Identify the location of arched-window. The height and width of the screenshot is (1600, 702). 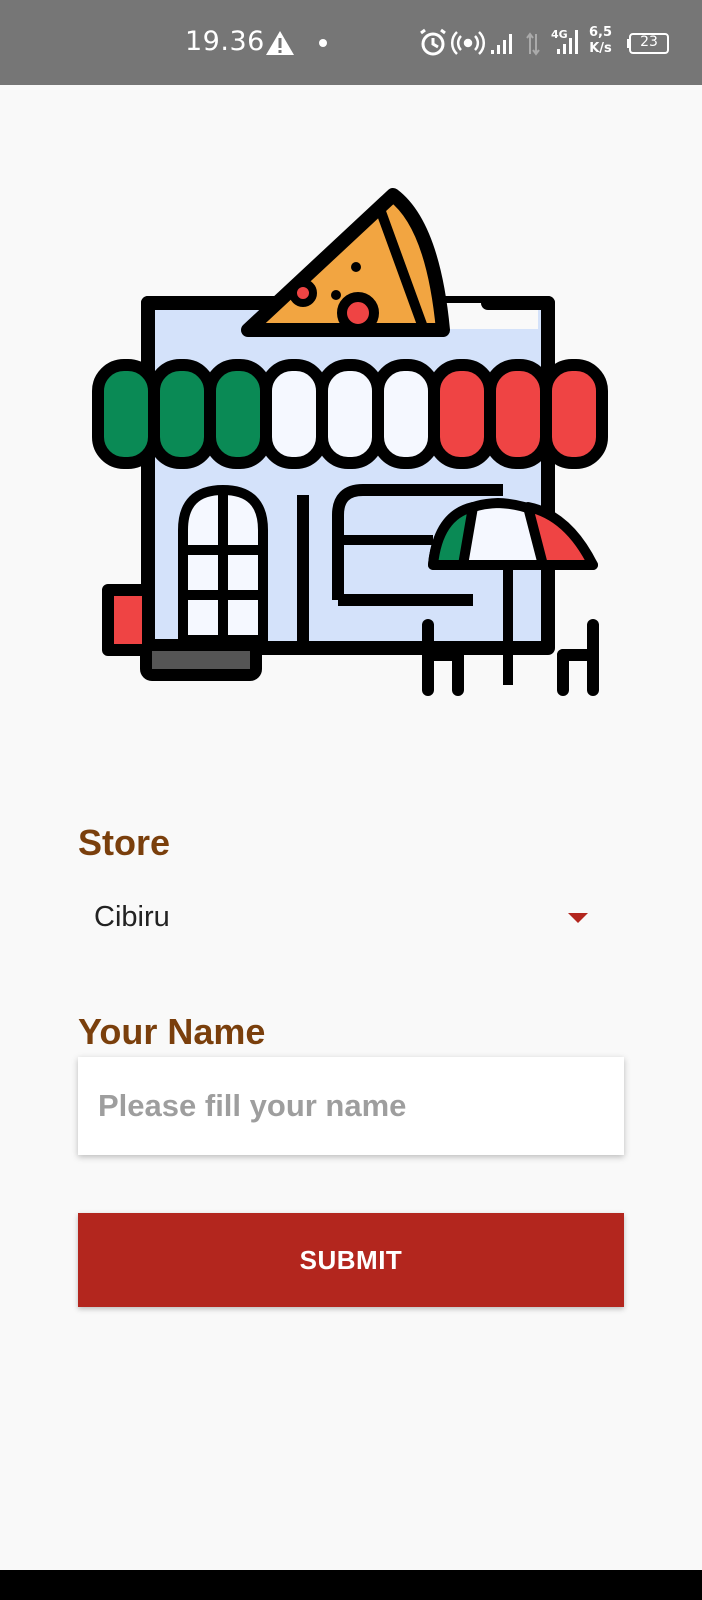
(223, 564).